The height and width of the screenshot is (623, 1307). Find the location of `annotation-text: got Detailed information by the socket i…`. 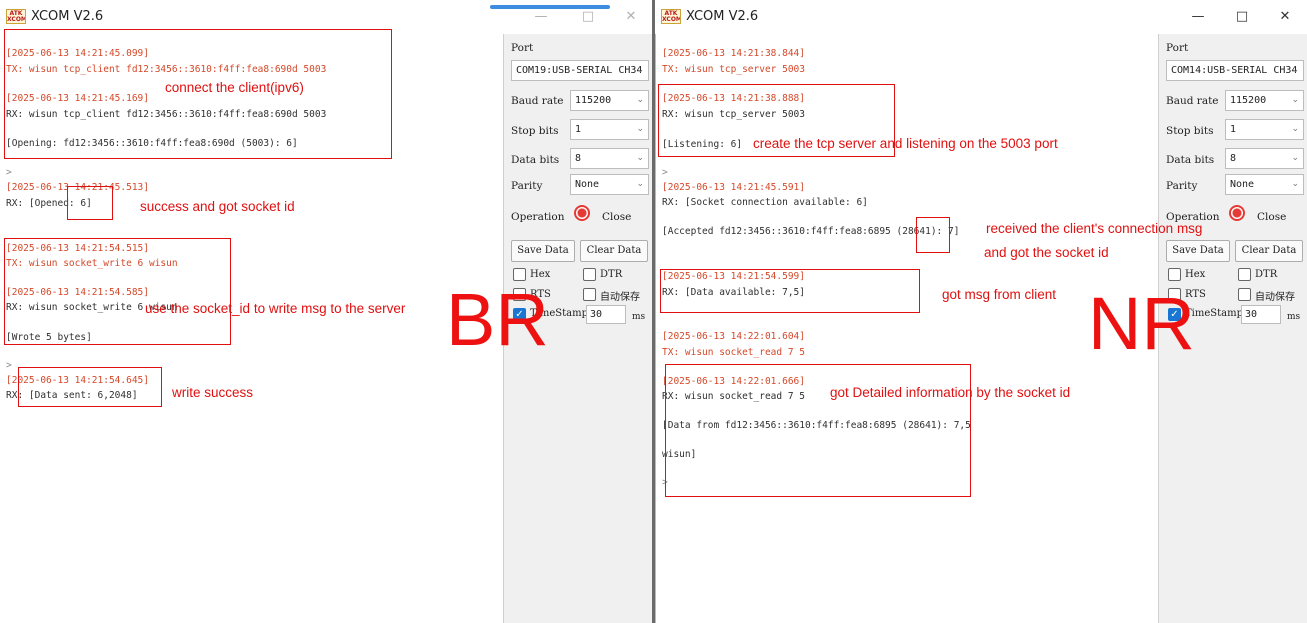

annotation-text: got Detailed information by the socket i… is located at coordinates (950, 392).